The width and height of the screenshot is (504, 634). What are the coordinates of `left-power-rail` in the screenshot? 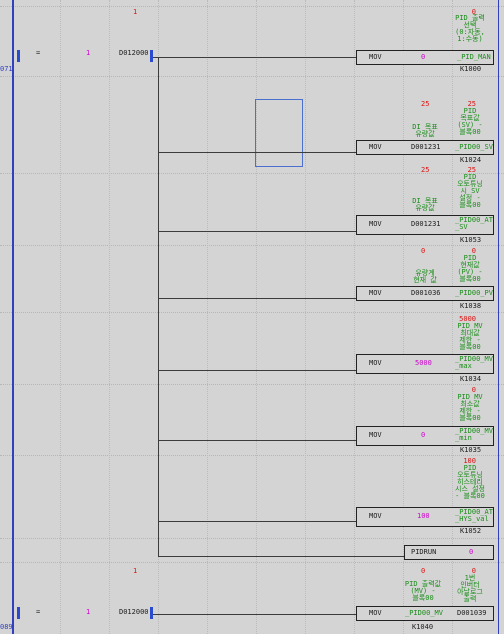 It's located at (13, 317).